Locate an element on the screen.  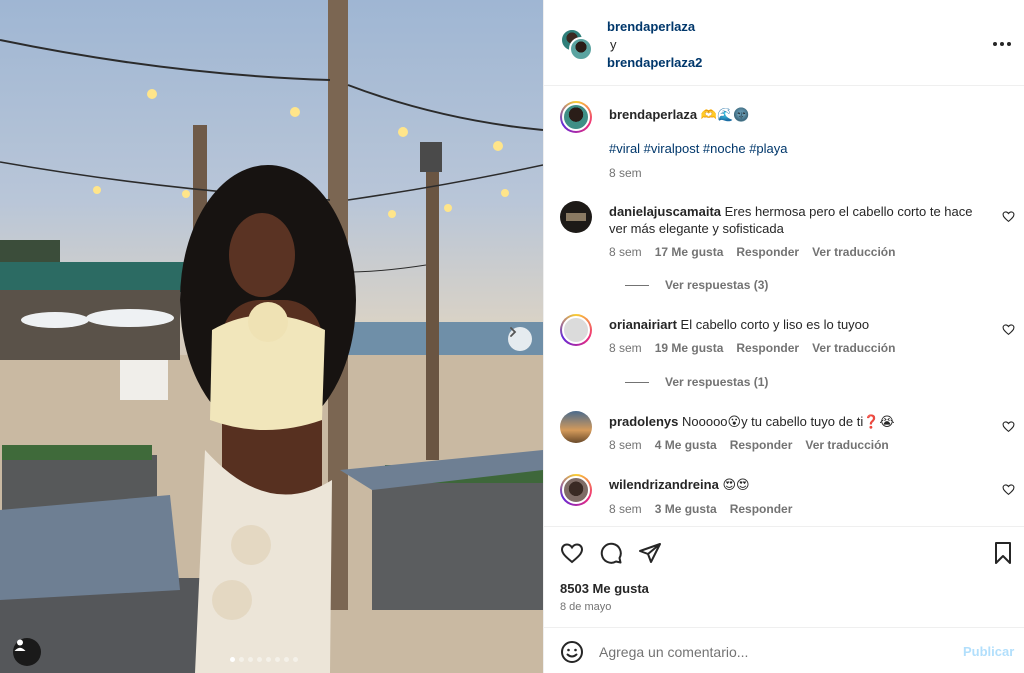
save-bookmark-icon is located at coordinates (1003, 553).